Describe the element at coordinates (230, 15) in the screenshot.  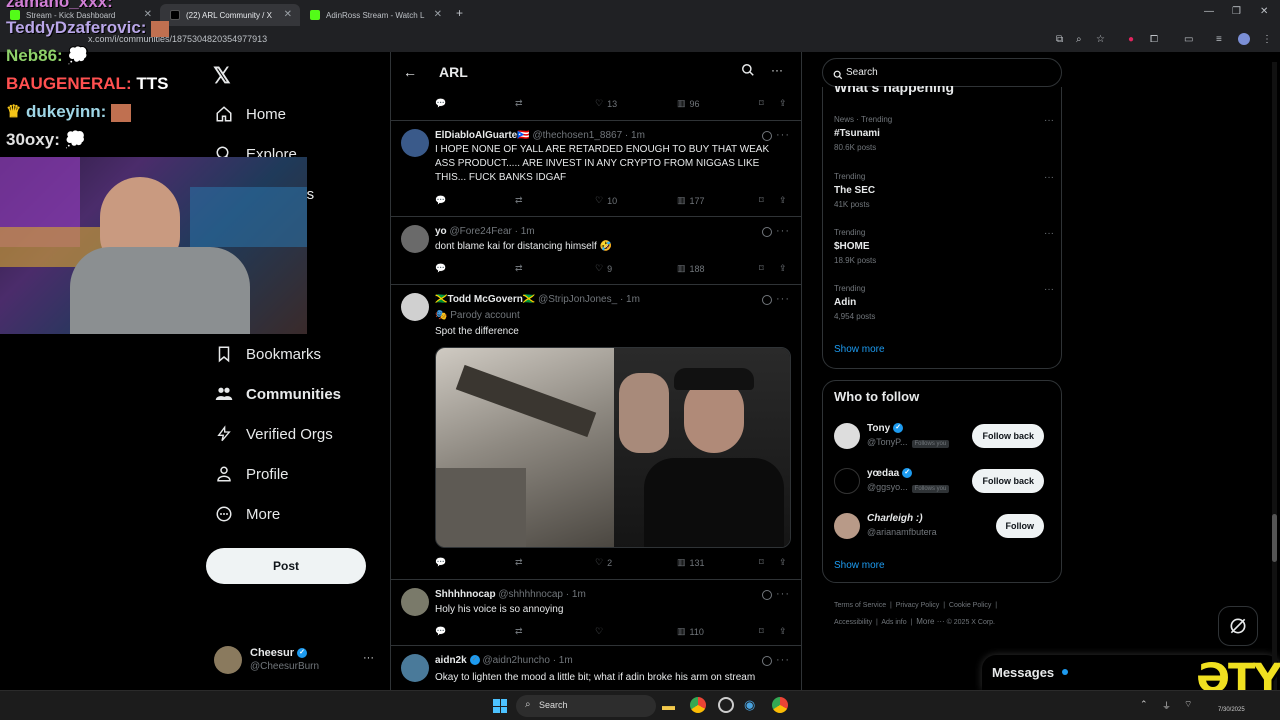
I see `tab-arl-community: (22) ARL Community / X ✕` at that location.